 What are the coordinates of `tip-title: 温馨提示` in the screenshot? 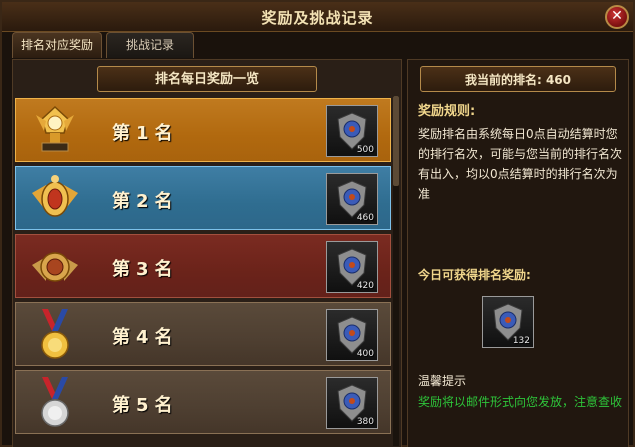 It's located at (442, 381).